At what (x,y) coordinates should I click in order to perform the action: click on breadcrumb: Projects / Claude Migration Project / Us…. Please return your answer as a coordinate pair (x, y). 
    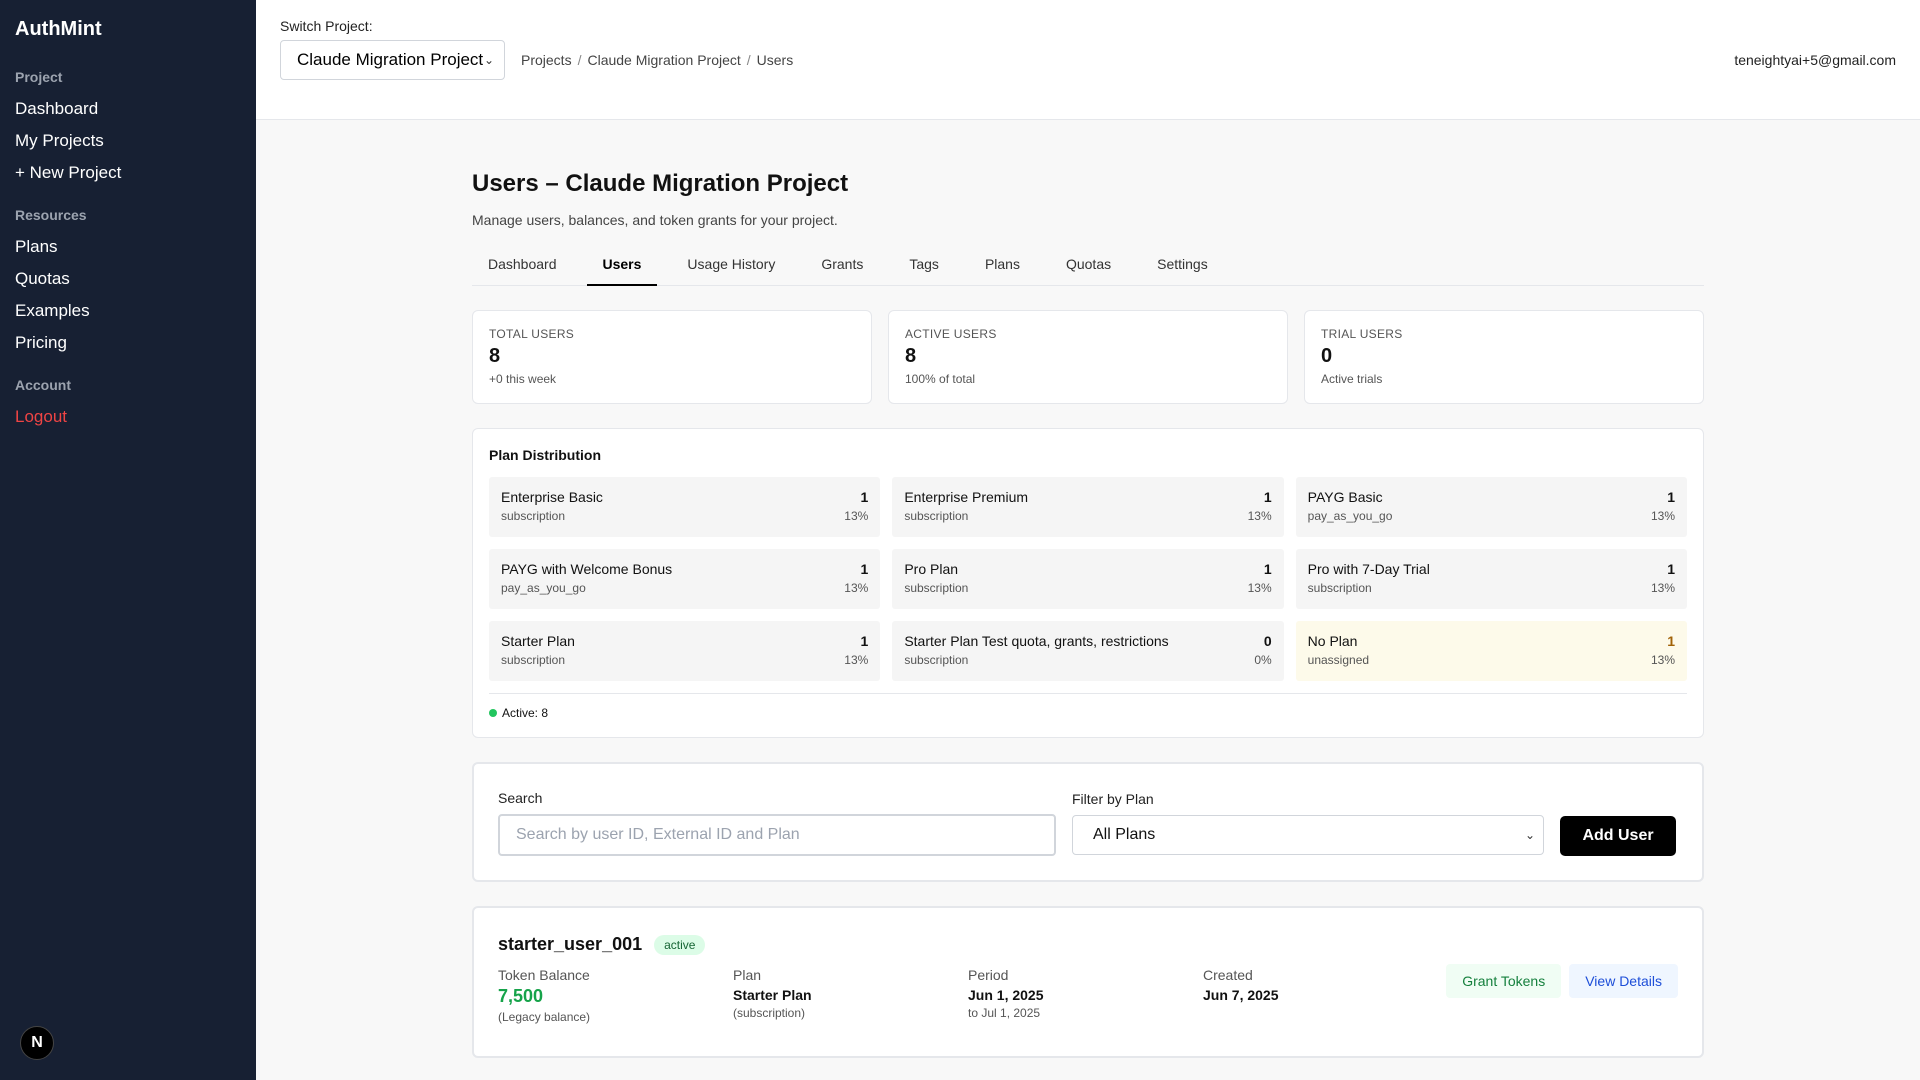
    Looking at the image, I should click on (657, 60).